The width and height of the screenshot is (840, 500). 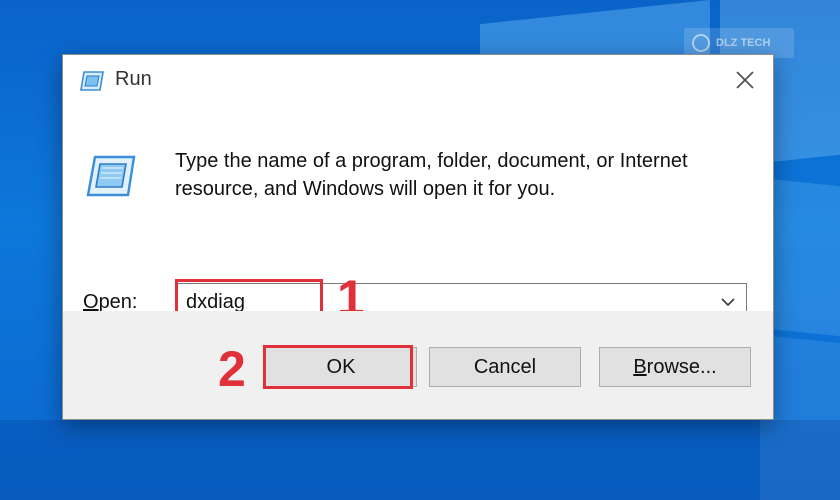 I want to click on close-icon, so click(x=745, y=80).